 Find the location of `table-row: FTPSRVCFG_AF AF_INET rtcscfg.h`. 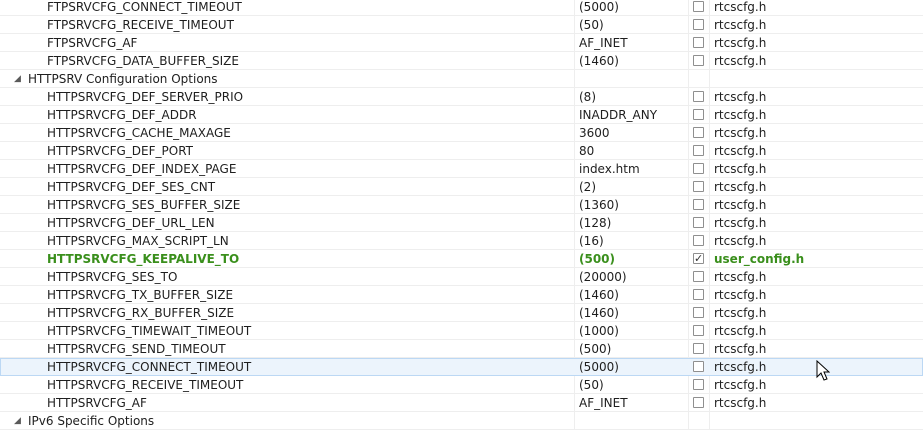

table-row: FTPSRVCFG_AF AF_INET rtcscfg.h is located at coordinates (461, 43).